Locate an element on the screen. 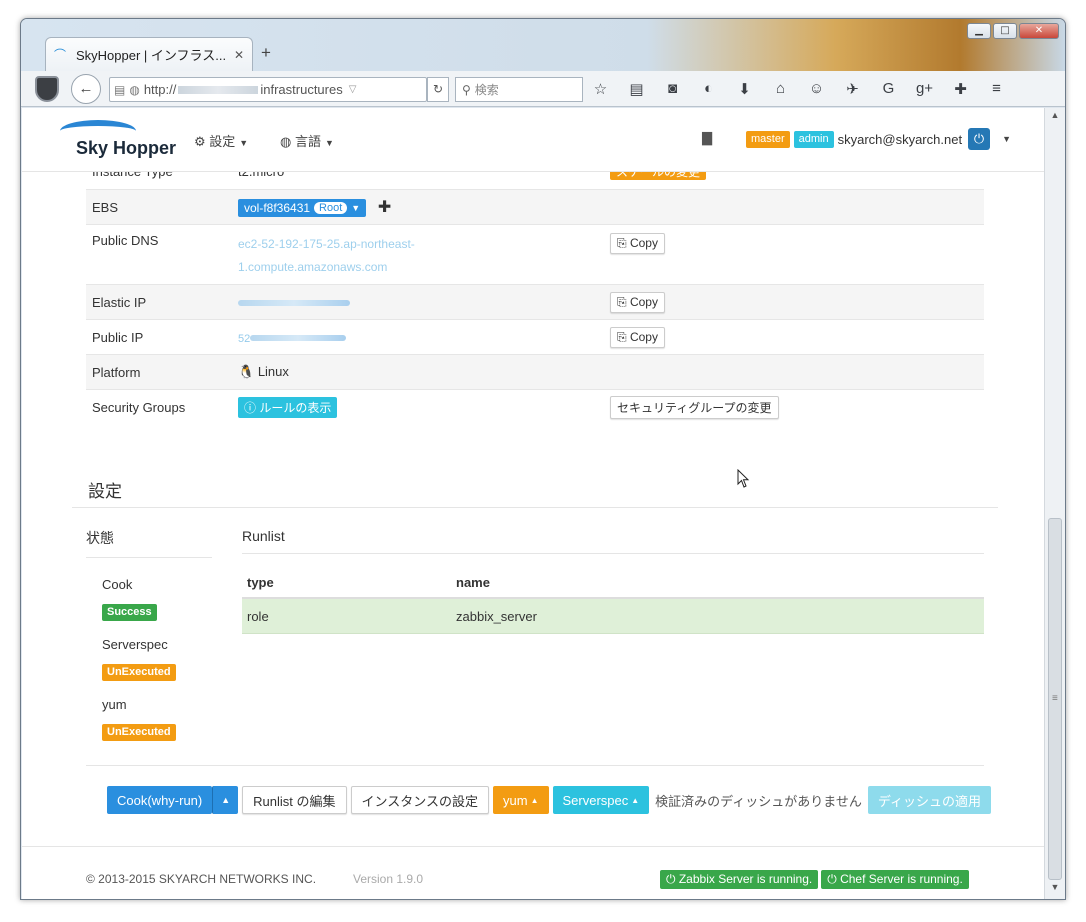 The height and width of the screenshot is (922, 1086). cook-whyrun-button: Cook(why-run) is located at coordinates (160, 800).